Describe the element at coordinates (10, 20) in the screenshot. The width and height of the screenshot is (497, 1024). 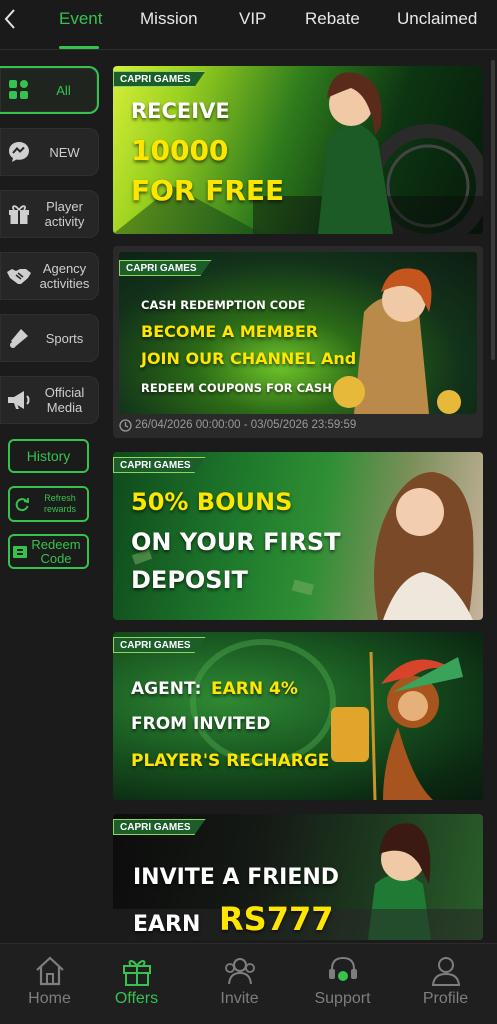
I see `chevron-left-icon` at that location.